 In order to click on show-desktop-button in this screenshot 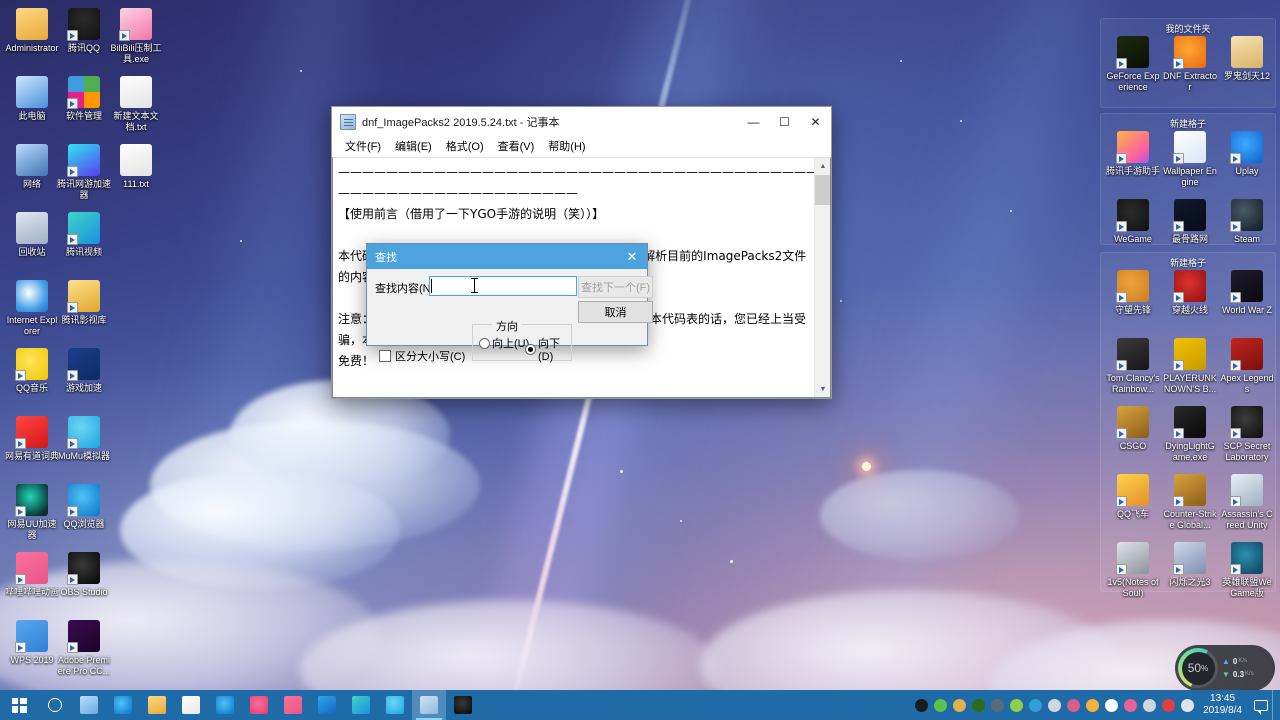, I will do `click(1275, 705)`.